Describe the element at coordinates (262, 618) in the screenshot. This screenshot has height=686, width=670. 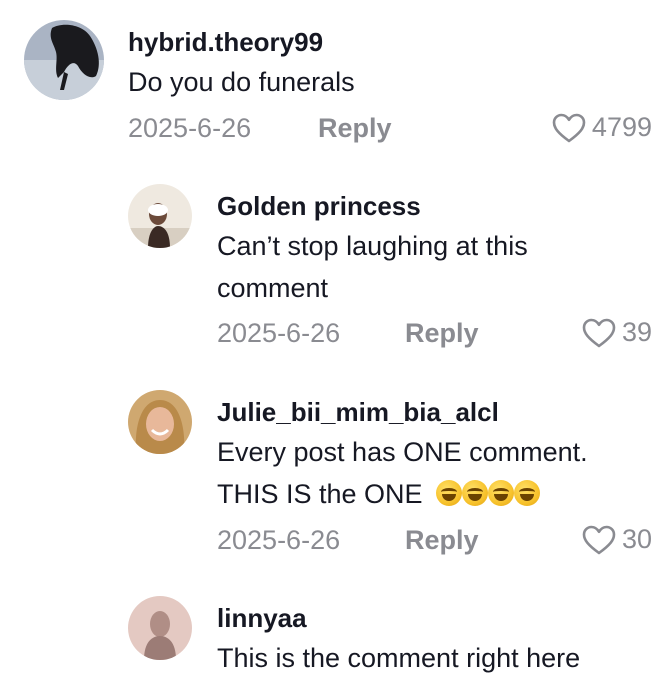
I see `username: linnyaa` at that location.